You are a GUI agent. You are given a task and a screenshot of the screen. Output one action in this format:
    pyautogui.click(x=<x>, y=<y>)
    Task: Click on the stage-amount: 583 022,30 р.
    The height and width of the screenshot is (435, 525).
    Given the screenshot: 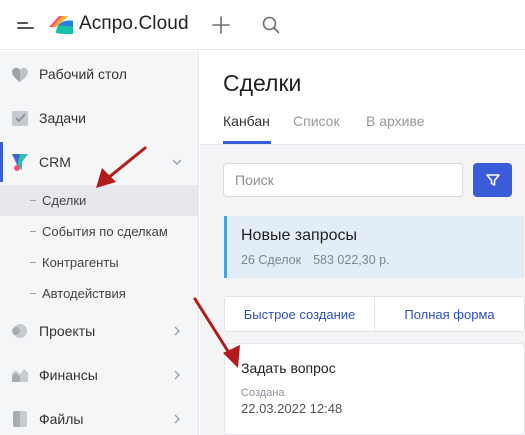 What is the action you would take?
    pyautogui.click(x=351, y=260)
    